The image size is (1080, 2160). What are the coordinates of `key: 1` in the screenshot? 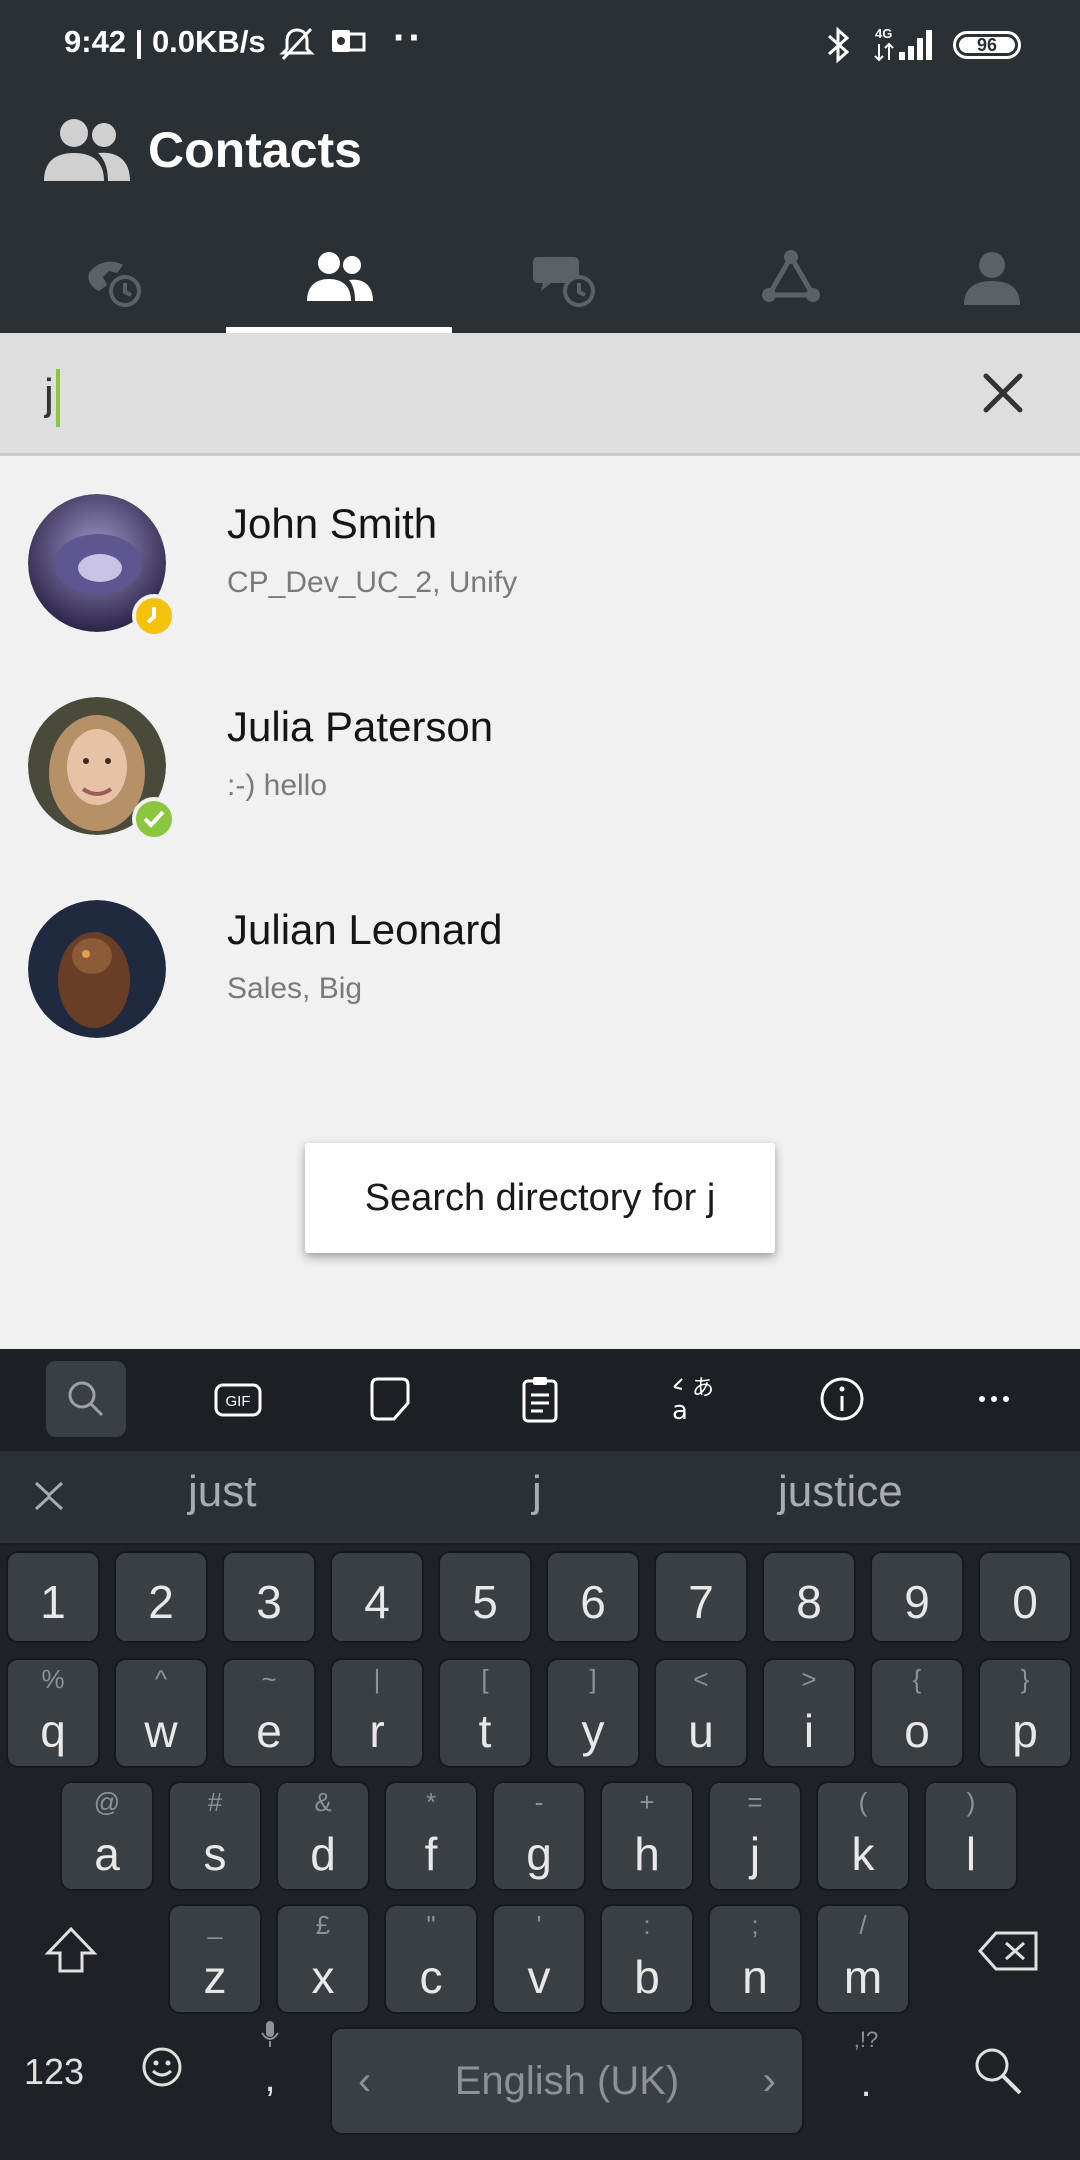 It's located at (53, 1597).